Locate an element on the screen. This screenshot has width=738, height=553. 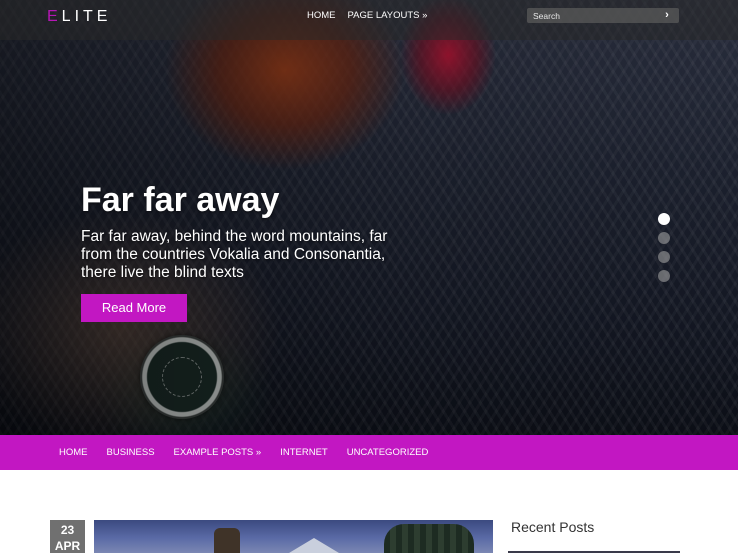
main-nav-uncategorized: UNCATEGORIZED is located at coordinates (388, 452).